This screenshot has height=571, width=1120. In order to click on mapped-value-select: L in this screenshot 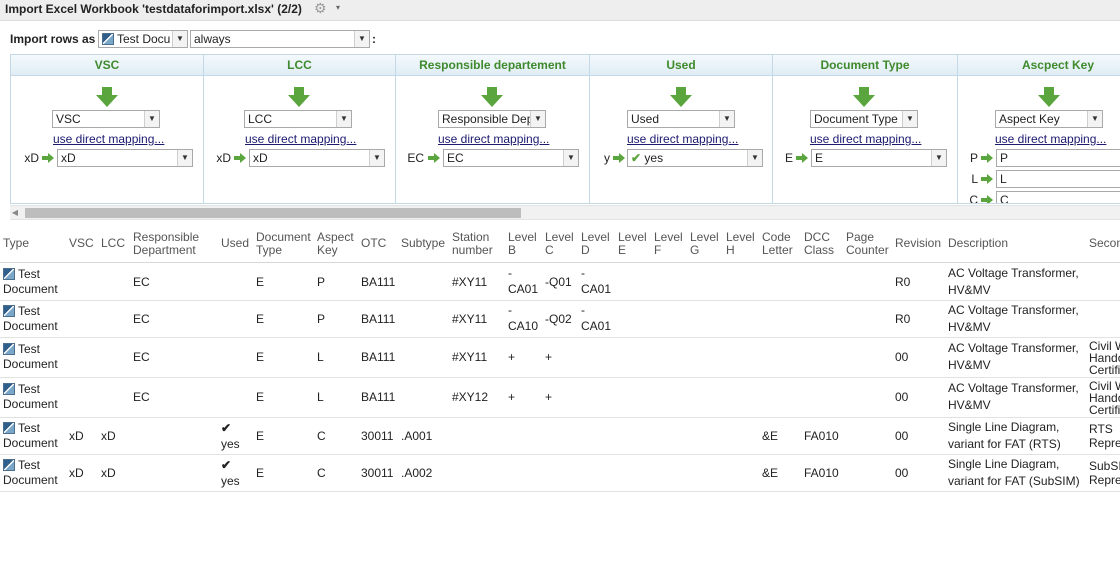, I will do `click(1058, 179)`.